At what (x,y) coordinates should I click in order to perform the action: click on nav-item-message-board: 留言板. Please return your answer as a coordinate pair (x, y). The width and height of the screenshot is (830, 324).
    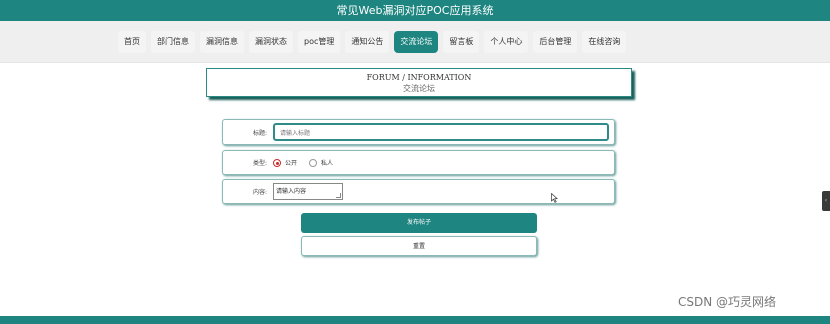
    Looking at the image, I should click on (461, 41).